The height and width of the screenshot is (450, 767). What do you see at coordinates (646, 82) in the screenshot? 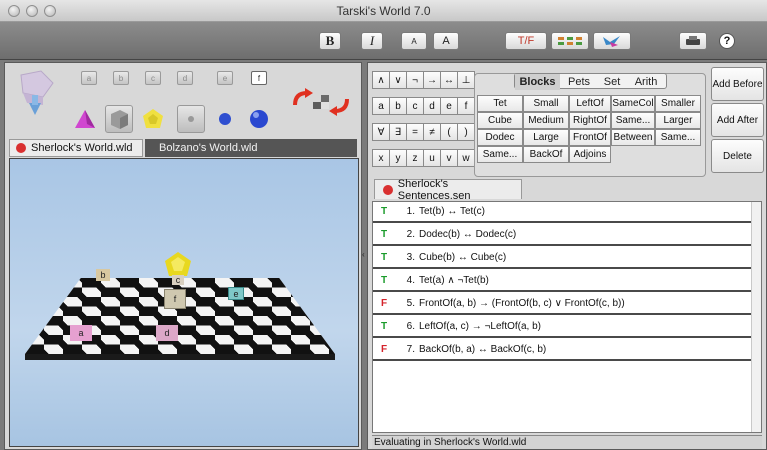
I see `tab-arith: Arith` at bounding box center [646, 82].